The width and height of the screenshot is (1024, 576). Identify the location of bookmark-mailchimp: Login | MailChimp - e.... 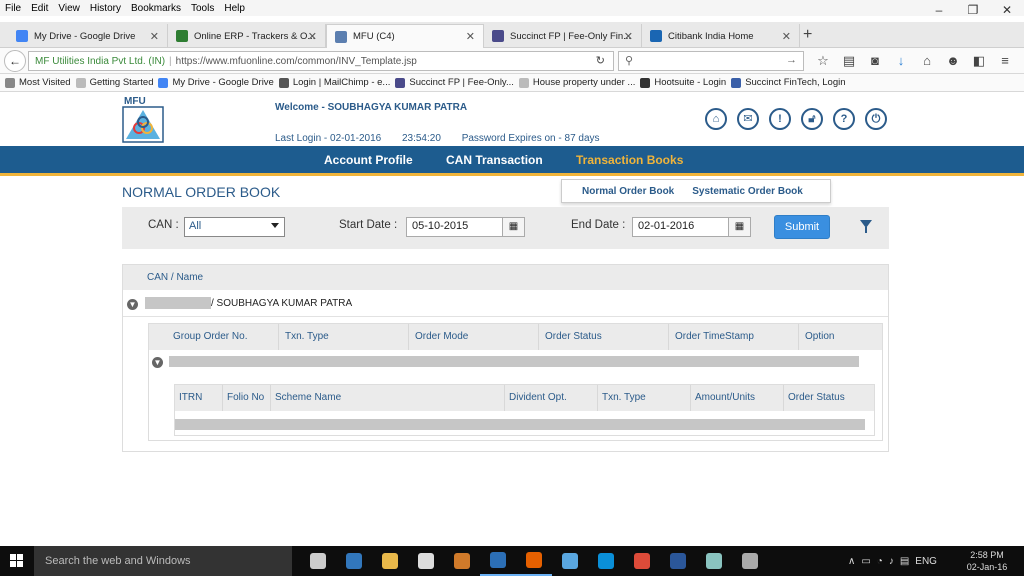
(334, 82).